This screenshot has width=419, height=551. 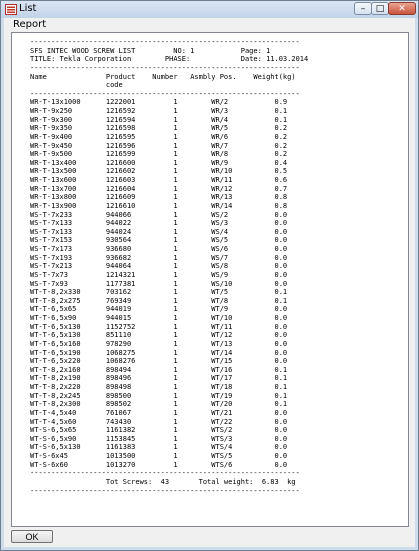 What do you see at coordinates (291, 481) in the screenshot?
I see `total-weight-unit: kg` at bounding box center [291, 481].